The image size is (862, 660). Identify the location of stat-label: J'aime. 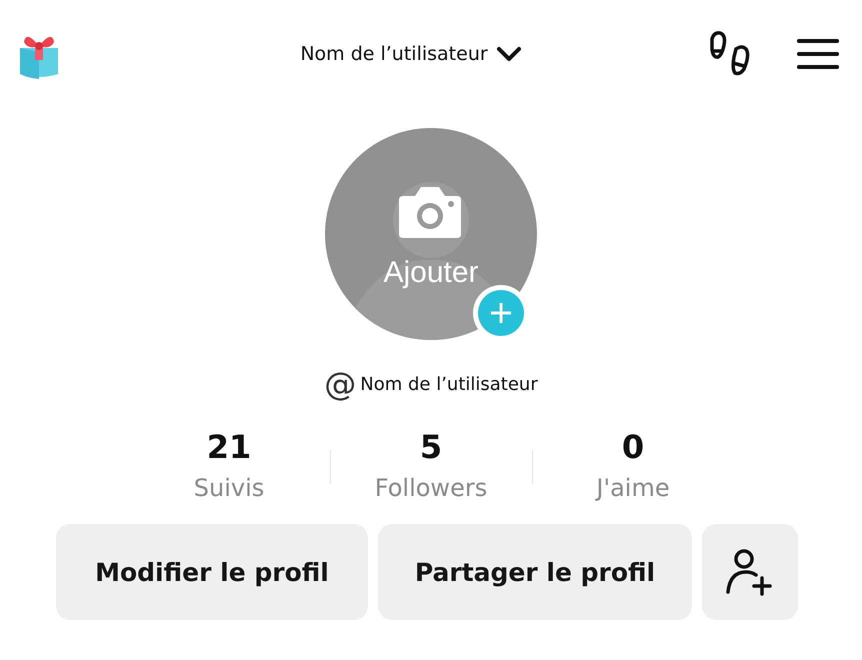
(633, 488).